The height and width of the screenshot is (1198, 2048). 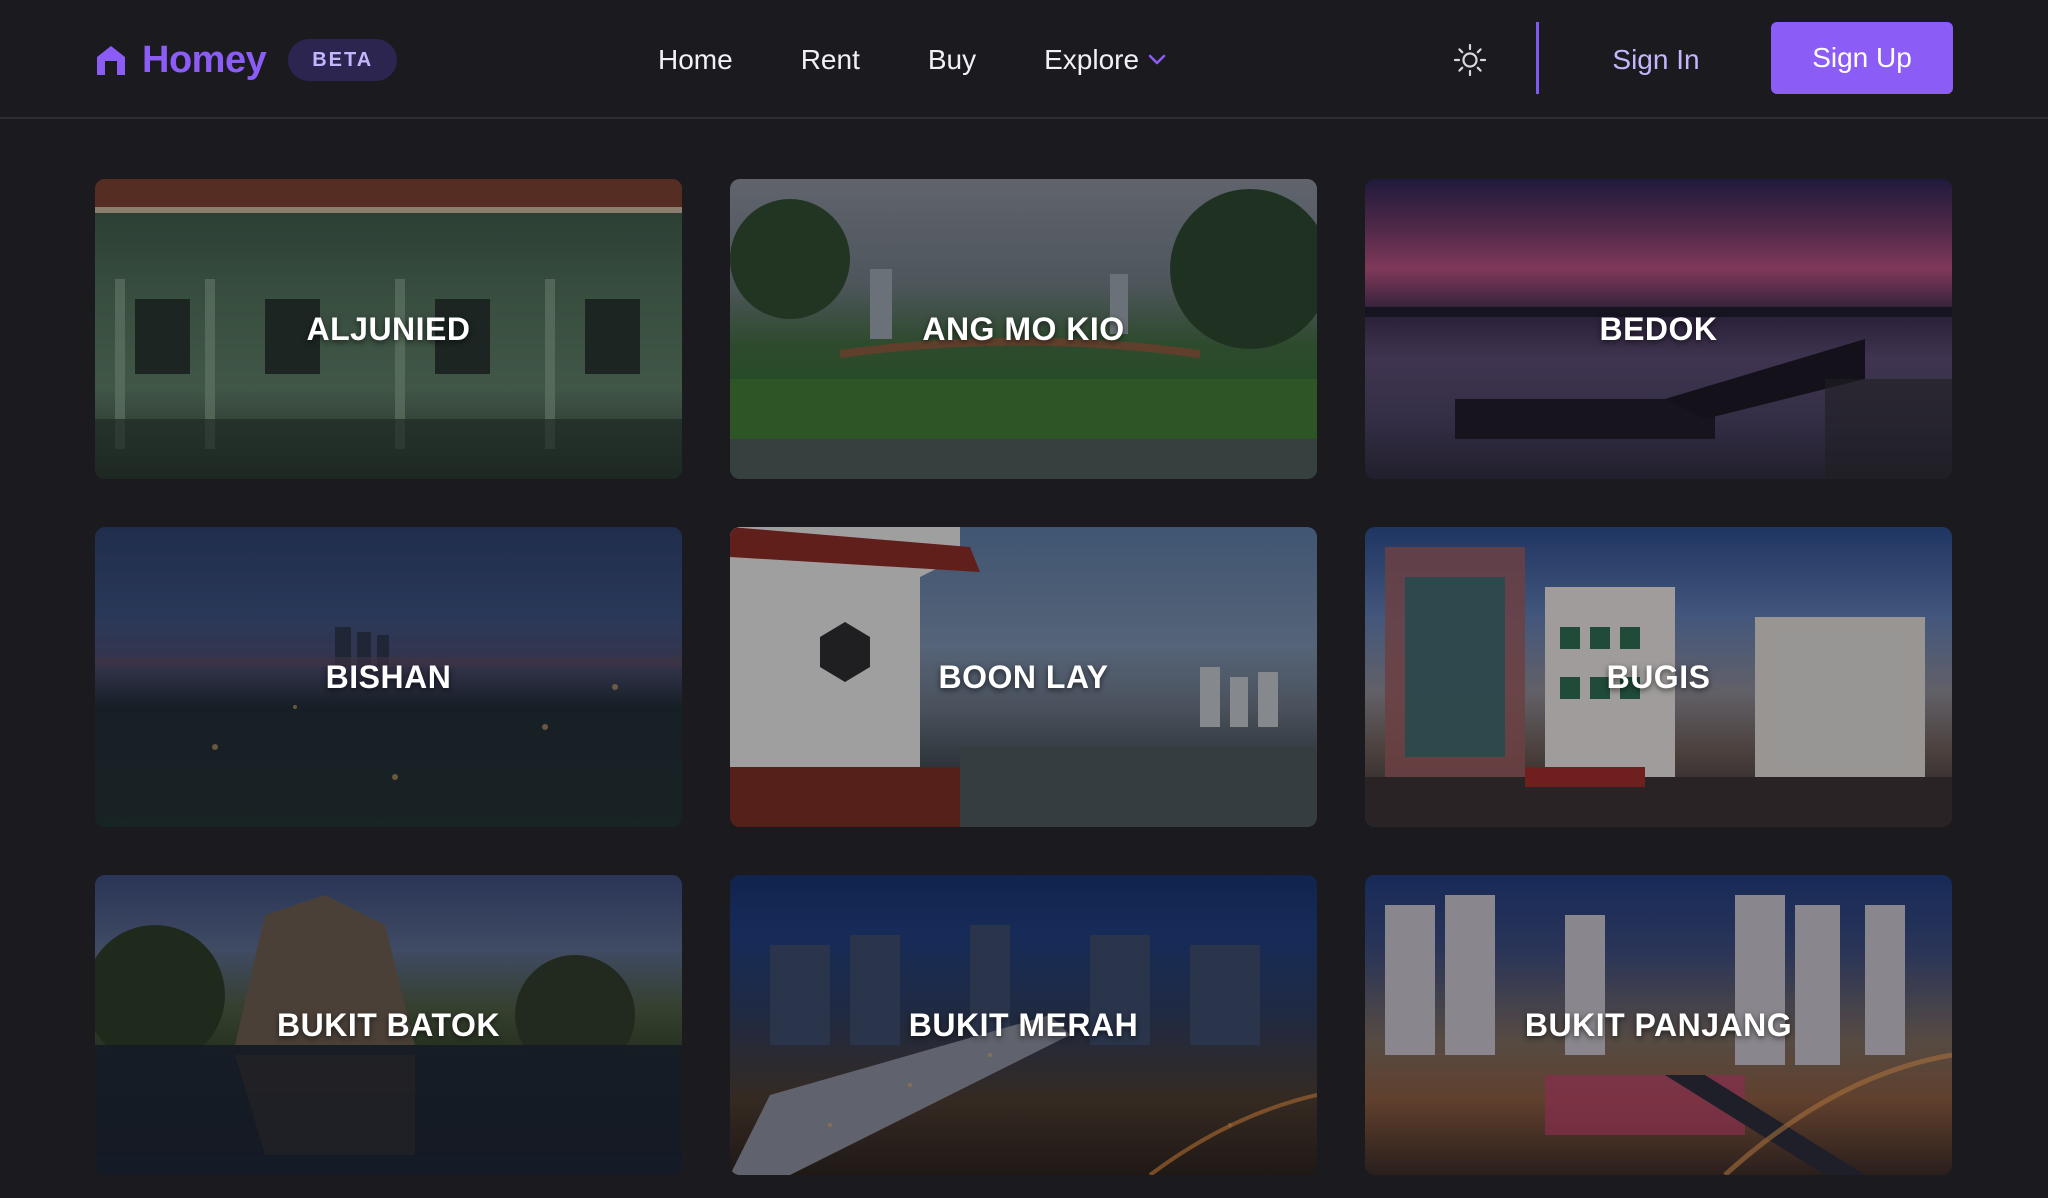 I want to click on area-card-label: ALJUNIED, so click(x=388, y=328).